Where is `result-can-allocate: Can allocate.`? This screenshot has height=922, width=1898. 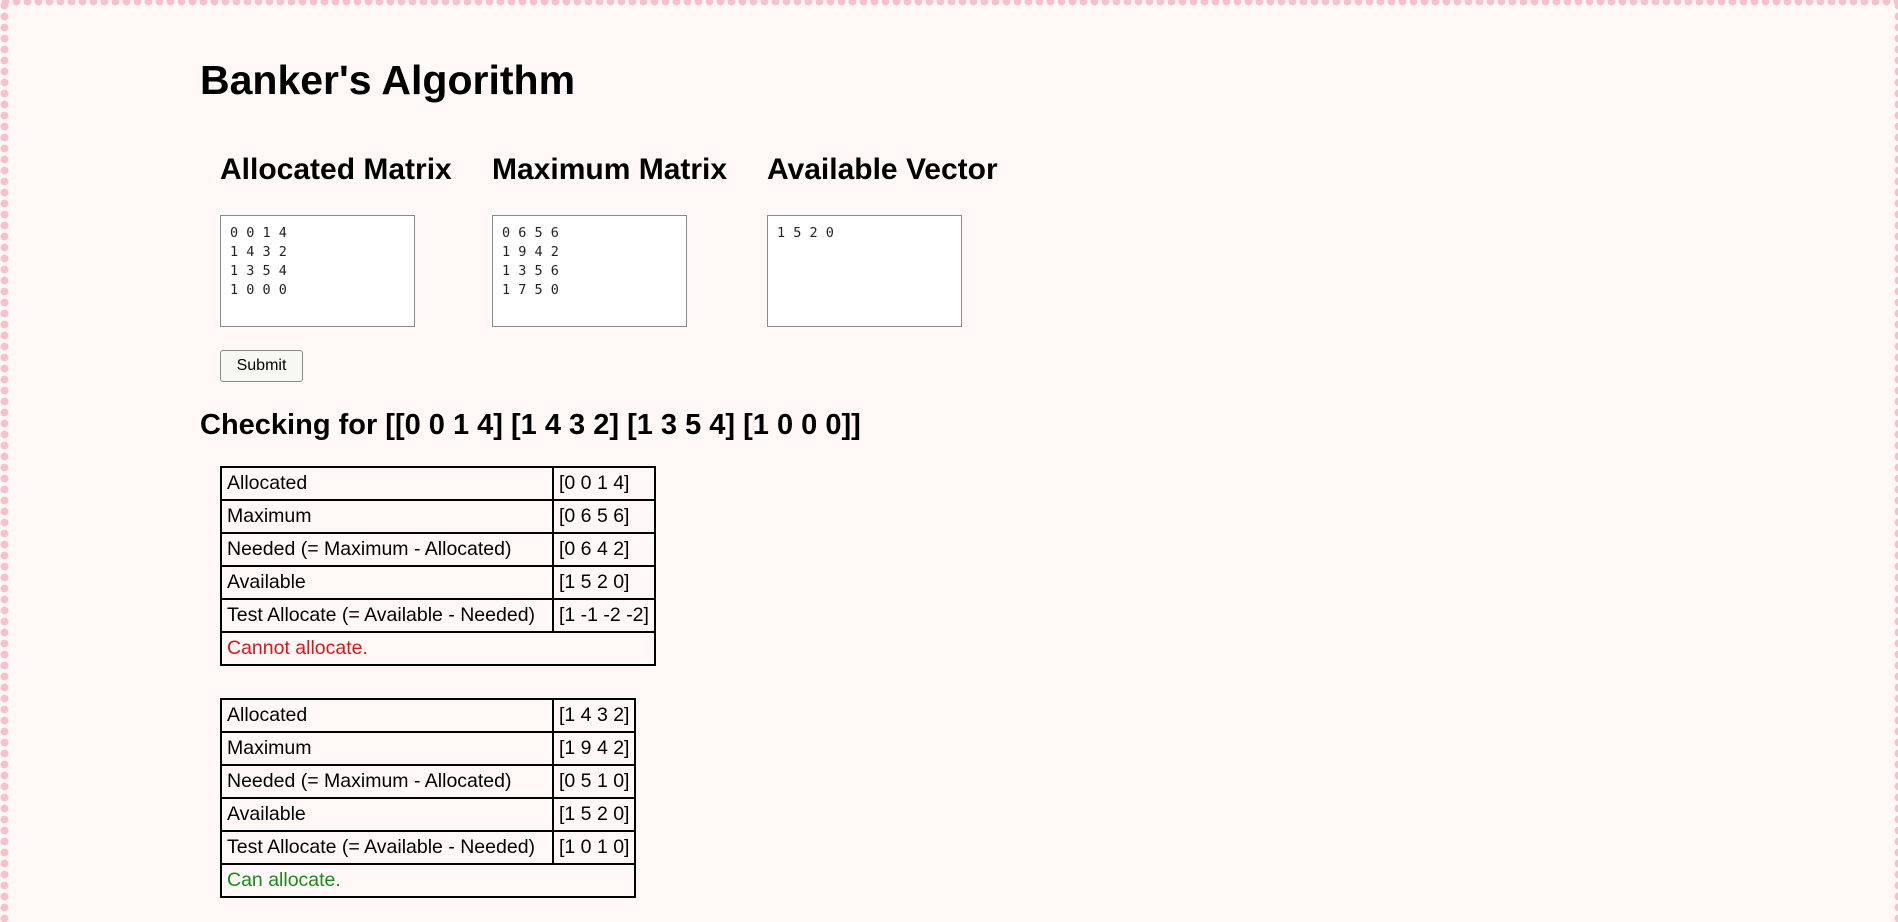
result-can-allocate: Can allocate. is located at coordinates (428, 880).